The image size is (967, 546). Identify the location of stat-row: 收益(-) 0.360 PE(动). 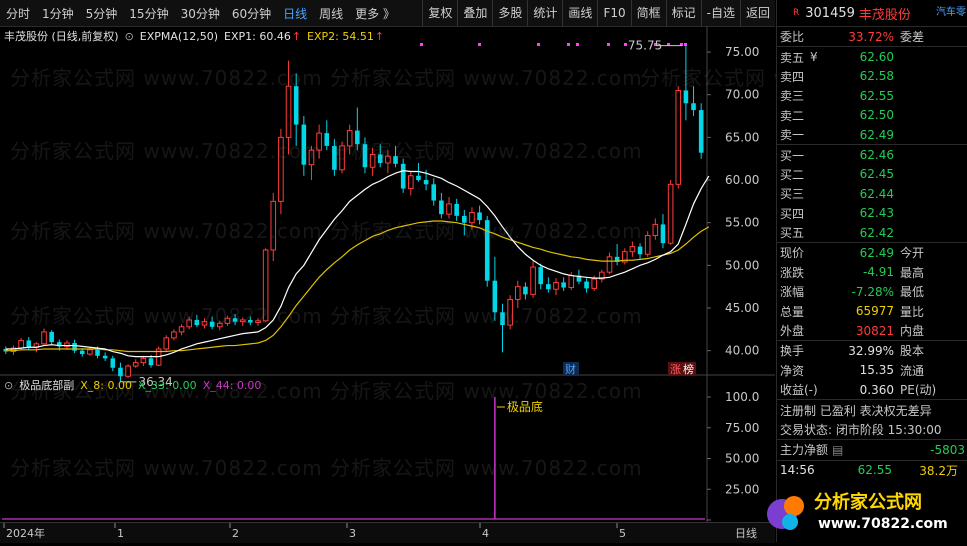
(872, 389).